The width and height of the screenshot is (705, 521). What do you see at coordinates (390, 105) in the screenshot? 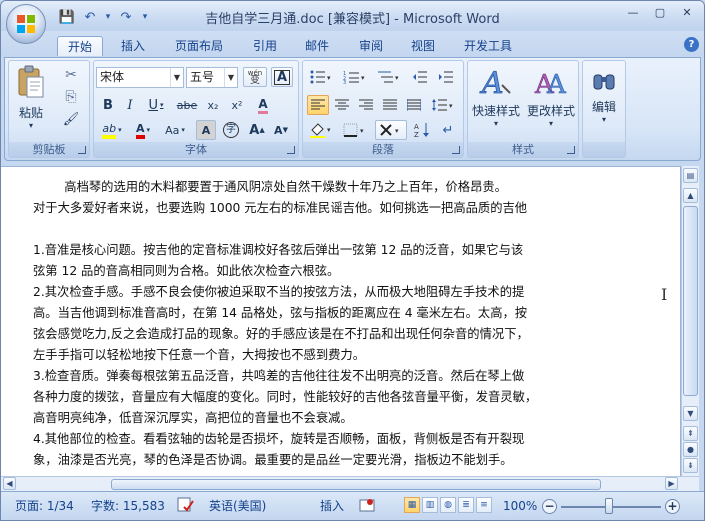
I see `justify-button` at bounding box center [390, 105].